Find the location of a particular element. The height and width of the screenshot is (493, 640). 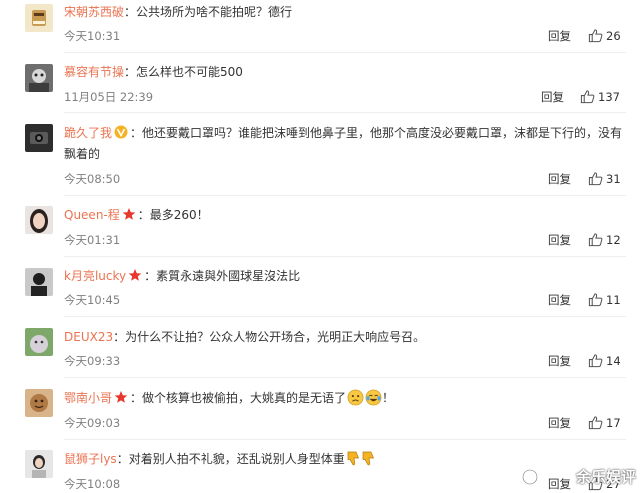

comment-text-block: DEUX23：为什么不让拍？公众人物公开场合，光明正大响应号召。 is located at coordinates (245, 337).